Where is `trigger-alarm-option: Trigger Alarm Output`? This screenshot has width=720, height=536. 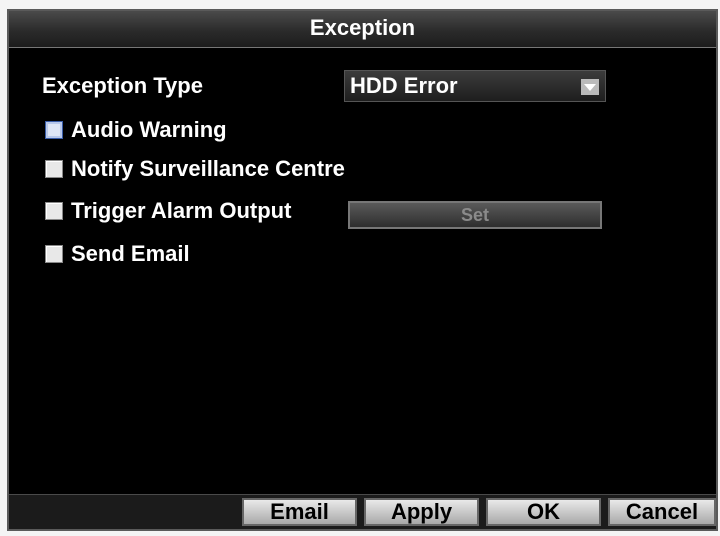 trigger-alarm-option: Trigger Alarm Output is located at coordinates (168, 211).